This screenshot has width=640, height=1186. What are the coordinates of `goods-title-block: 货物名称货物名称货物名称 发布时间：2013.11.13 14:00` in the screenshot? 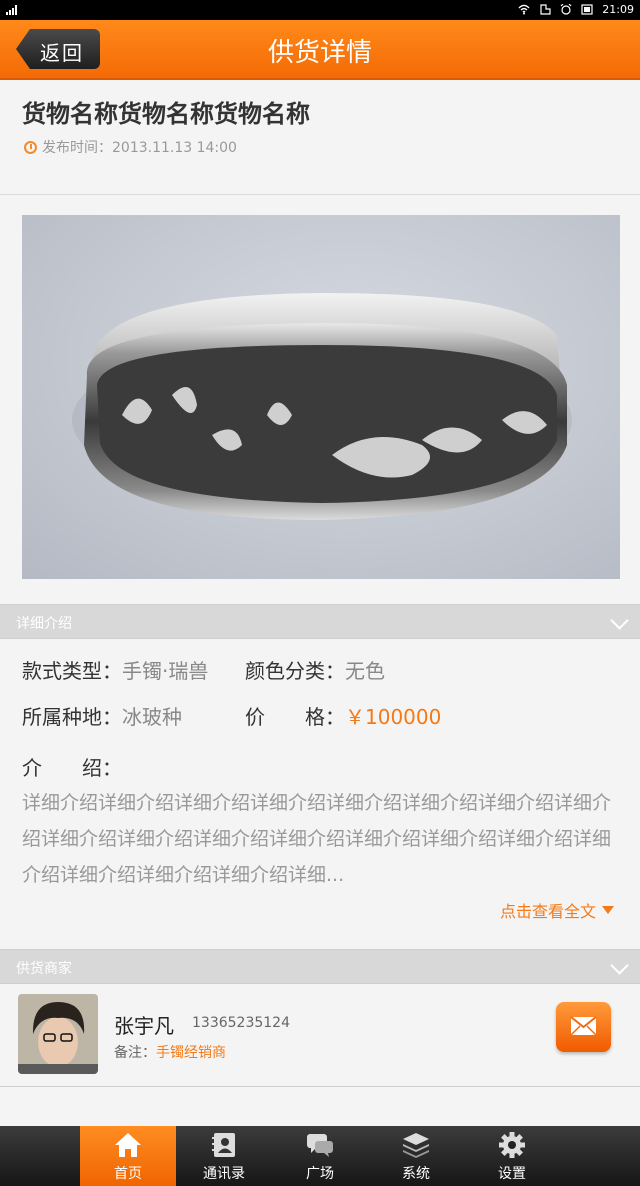 It's located at (320, 137).